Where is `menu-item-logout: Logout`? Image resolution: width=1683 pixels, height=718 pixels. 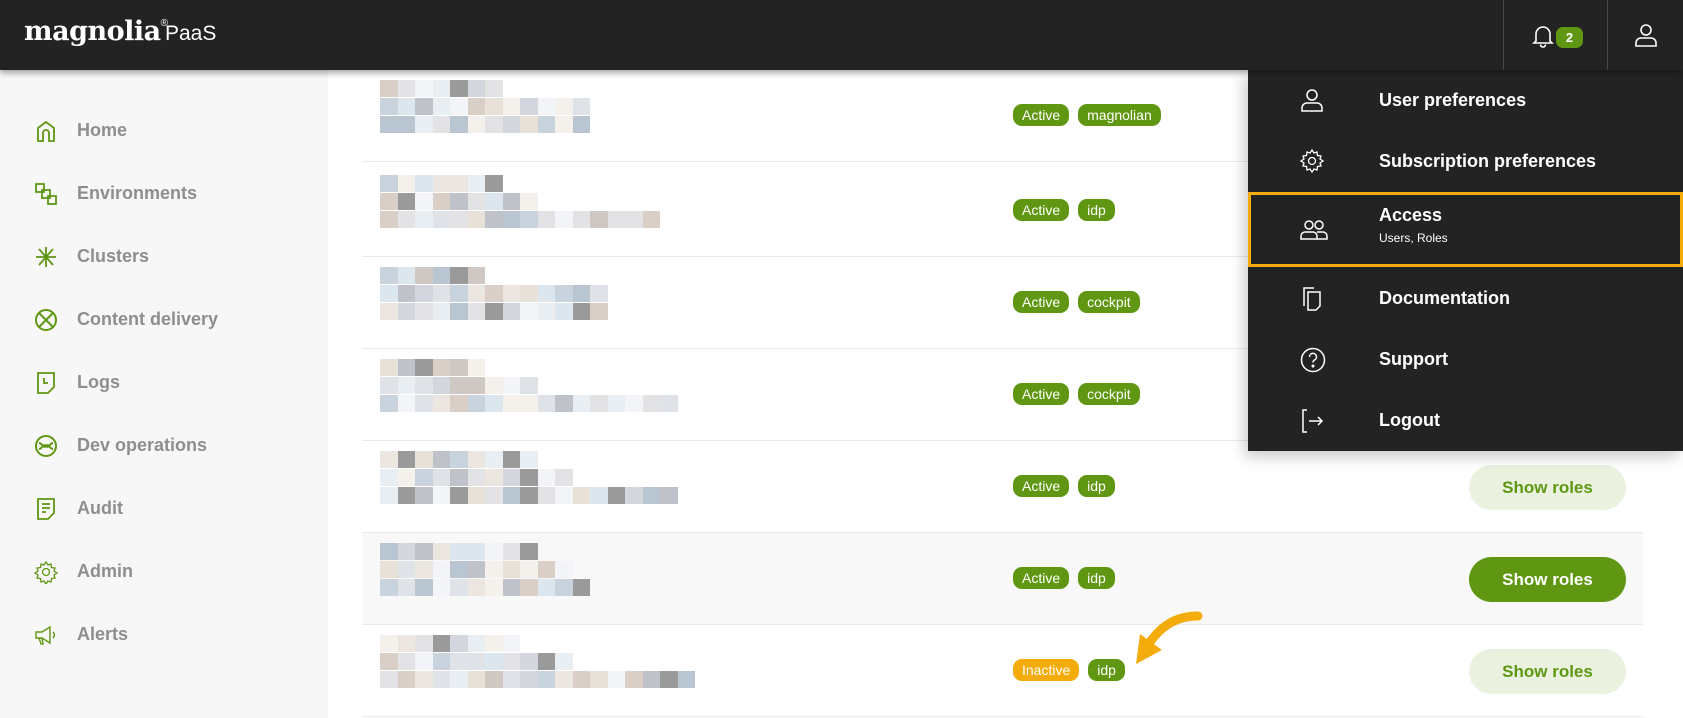
menu-item-logout: Logout is located at coordinates (1465, 421).